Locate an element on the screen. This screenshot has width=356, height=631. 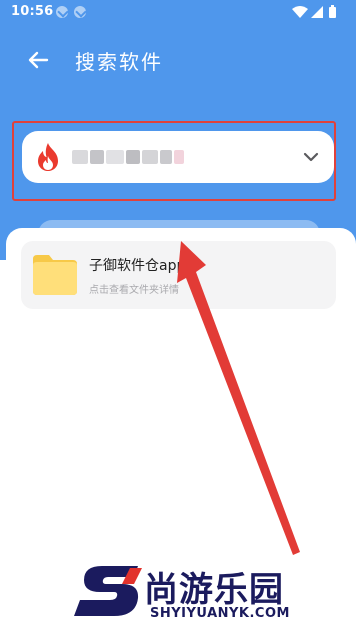
chevron-down-icon is located at coordinates (311, 157).